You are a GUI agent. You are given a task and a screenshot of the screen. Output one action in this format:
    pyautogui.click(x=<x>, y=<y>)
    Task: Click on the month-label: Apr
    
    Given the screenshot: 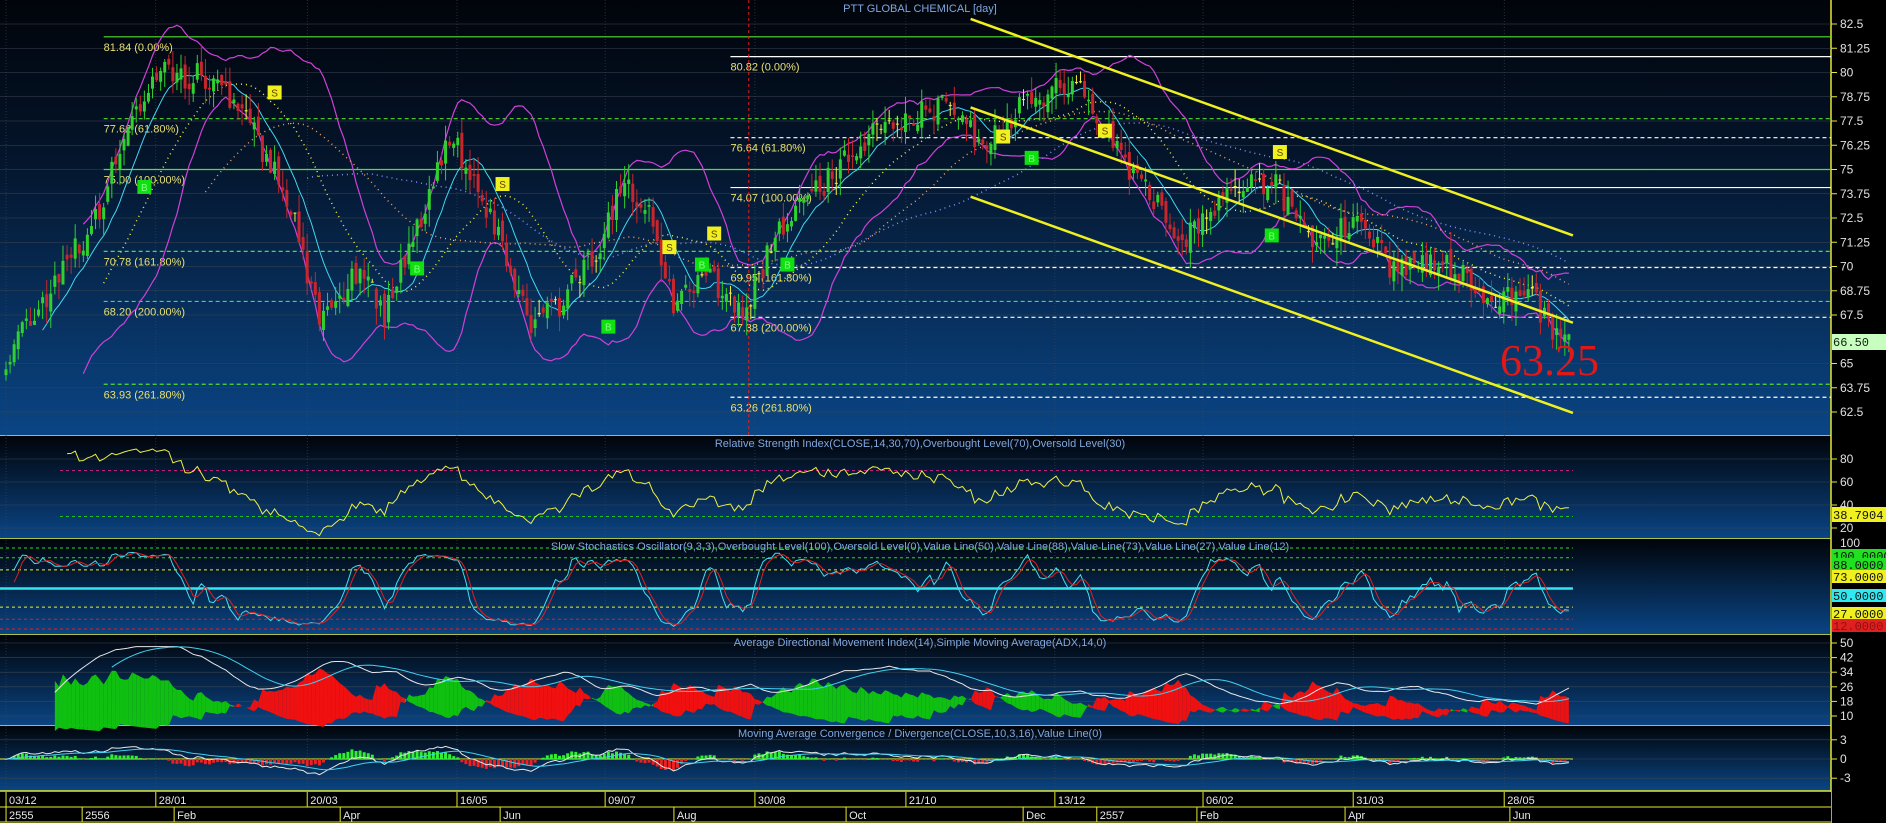 What is the action you would take?
    pyautogui.click(x=351, y=816)
    